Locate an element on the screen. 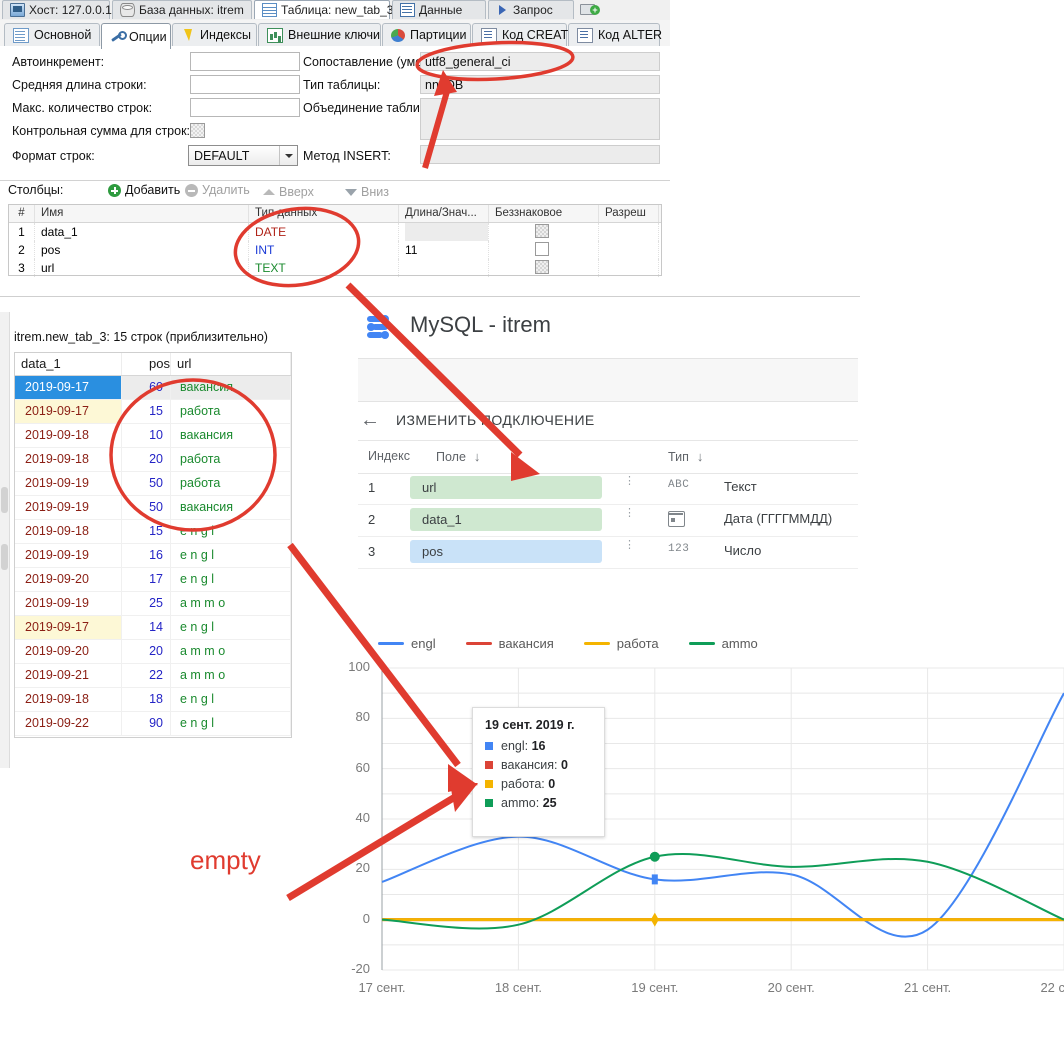 The image size is (1064, 1044). edit-connection-button: ← ИЗМЕНИТЬ ПОДКЛЮЧЕНИЕ is located at coordinates (477, 420).